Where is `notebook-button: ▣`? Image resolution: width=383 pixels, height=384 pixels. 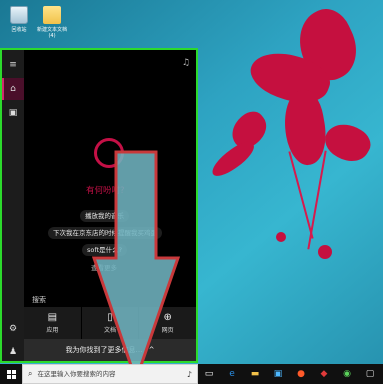
notebook-button: ▣ is located at coordinates (13, 113).